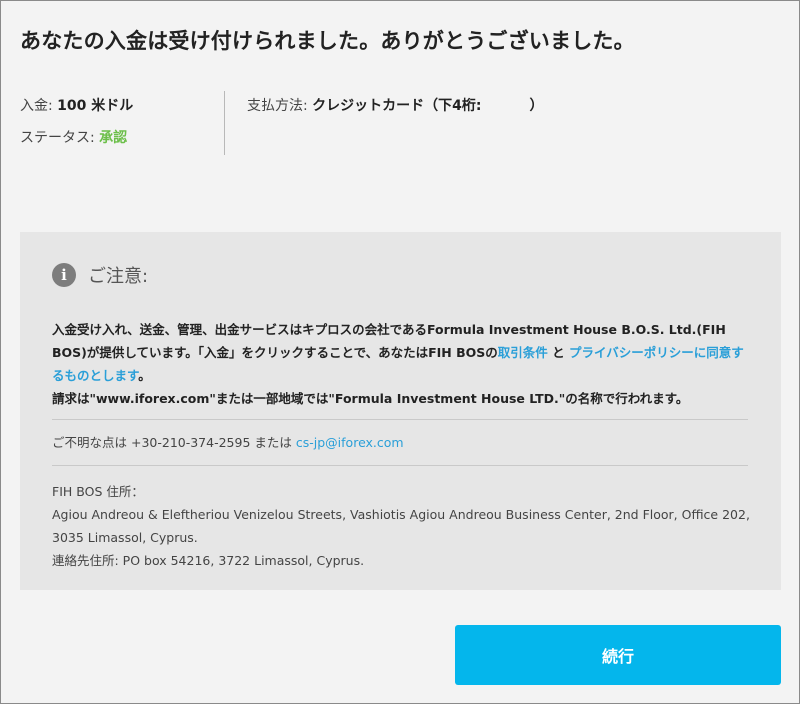  I want to click on contact-text: ご不明な点は +30-210-374-2595 または, so click(174, 442).